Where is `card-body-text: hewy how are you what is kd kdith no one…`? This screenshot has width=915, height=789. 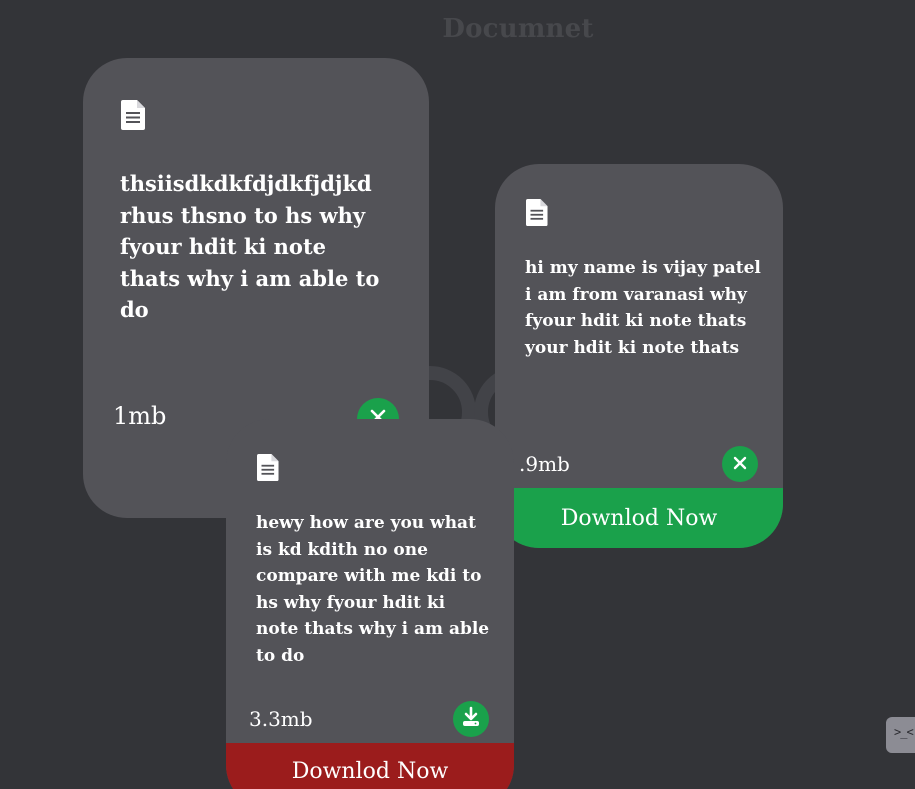
card-body-text: hewy how are you what is kd kdith no one… is located at coordinates (373, 589).